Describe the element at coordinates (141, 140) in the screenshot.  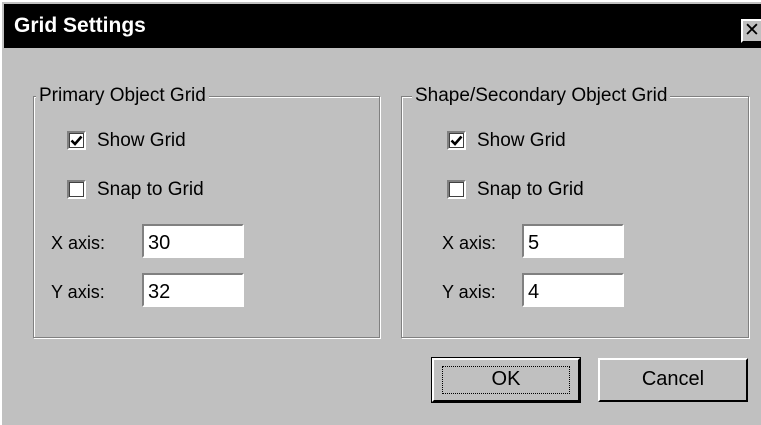
I see `primary-show-grid-label: Show Grid` at that location.